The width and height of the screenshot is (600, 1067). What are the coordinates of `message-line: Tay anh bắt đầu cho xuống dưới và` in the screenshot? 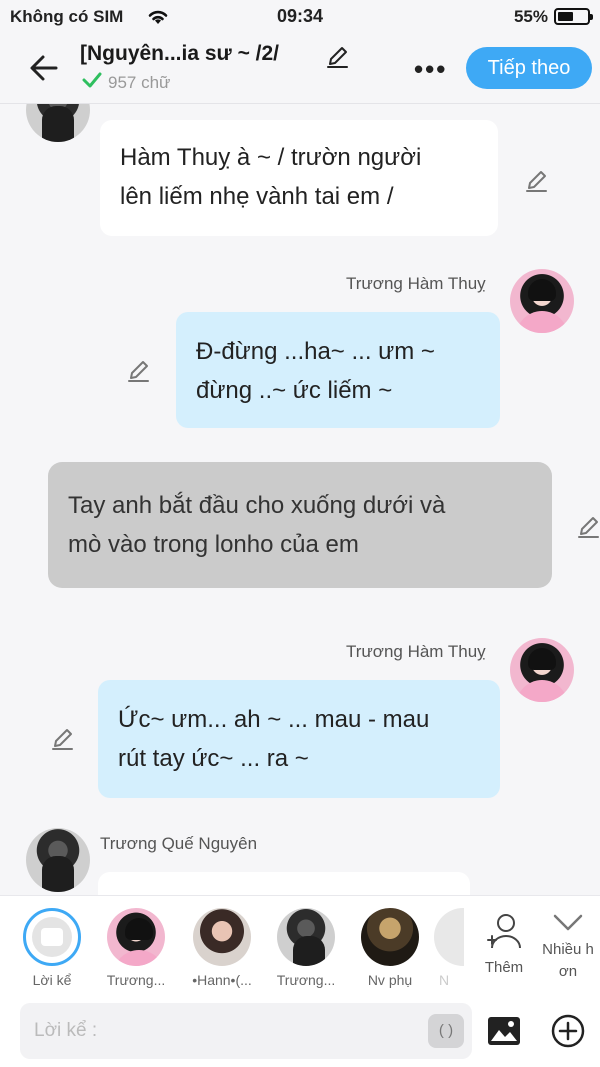 It's located at (257, 505).